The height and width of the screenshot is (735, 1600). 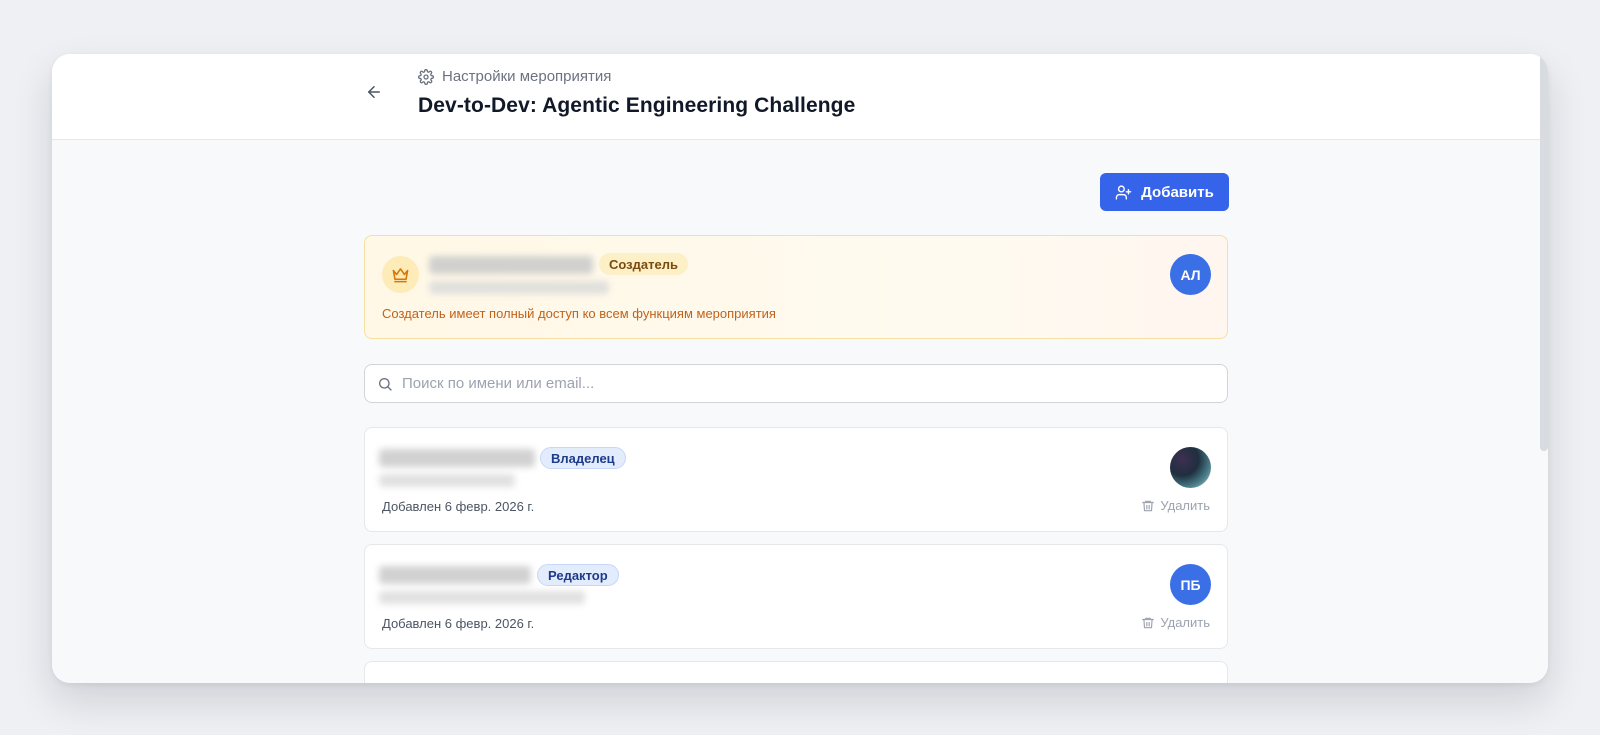 What do you see at coordinates (527, 76) in the screenshot?
I see `breadcrumb-label: Настройки мероприятия` at bounding box center [527, 76].